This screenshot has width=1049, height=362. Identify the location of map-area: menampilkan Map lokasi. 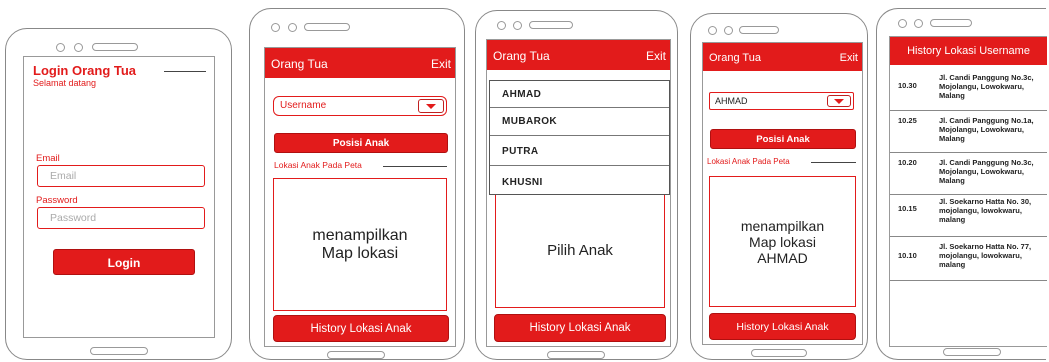
(360, 244).